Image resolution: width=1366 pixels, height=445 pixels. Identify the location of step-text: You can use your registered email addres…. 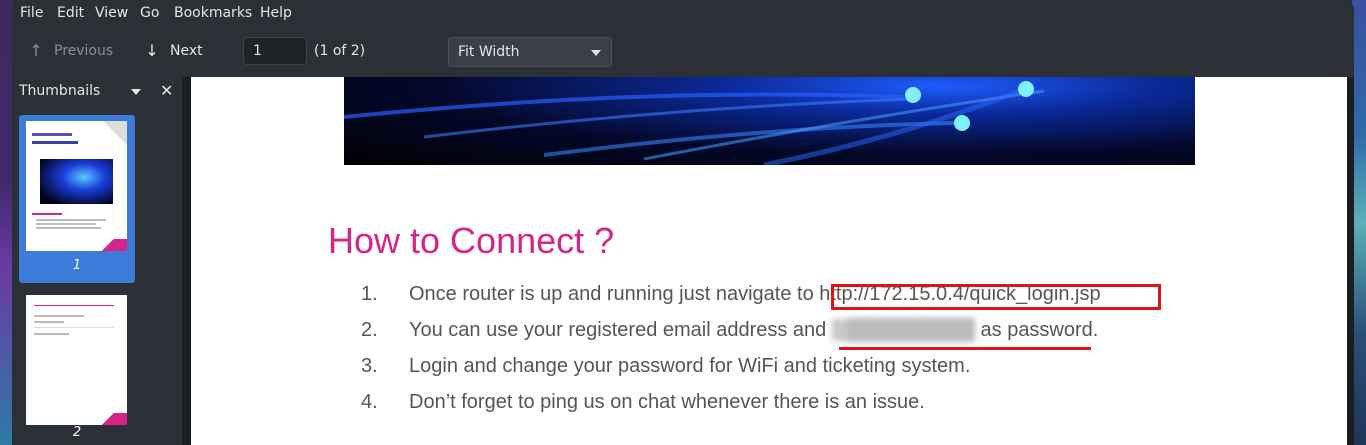
(753, 330).